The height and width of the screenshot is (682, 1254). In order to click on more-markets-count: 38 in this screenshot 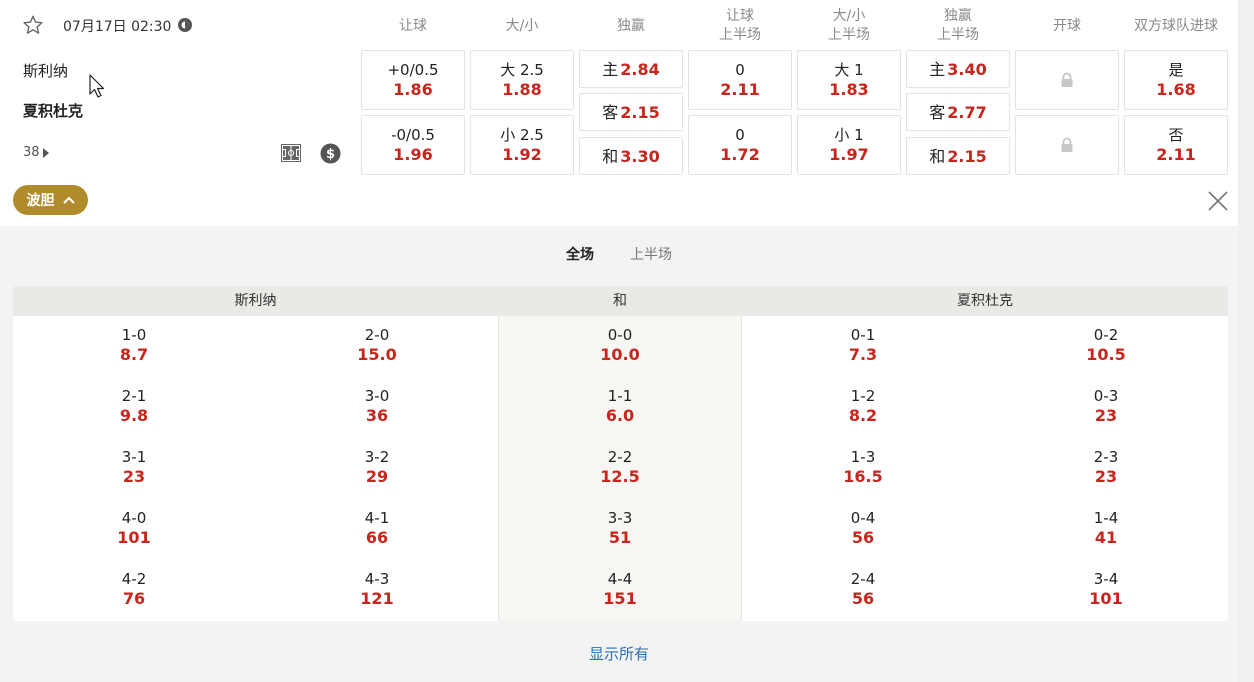, I will do `click(31, 152)`.